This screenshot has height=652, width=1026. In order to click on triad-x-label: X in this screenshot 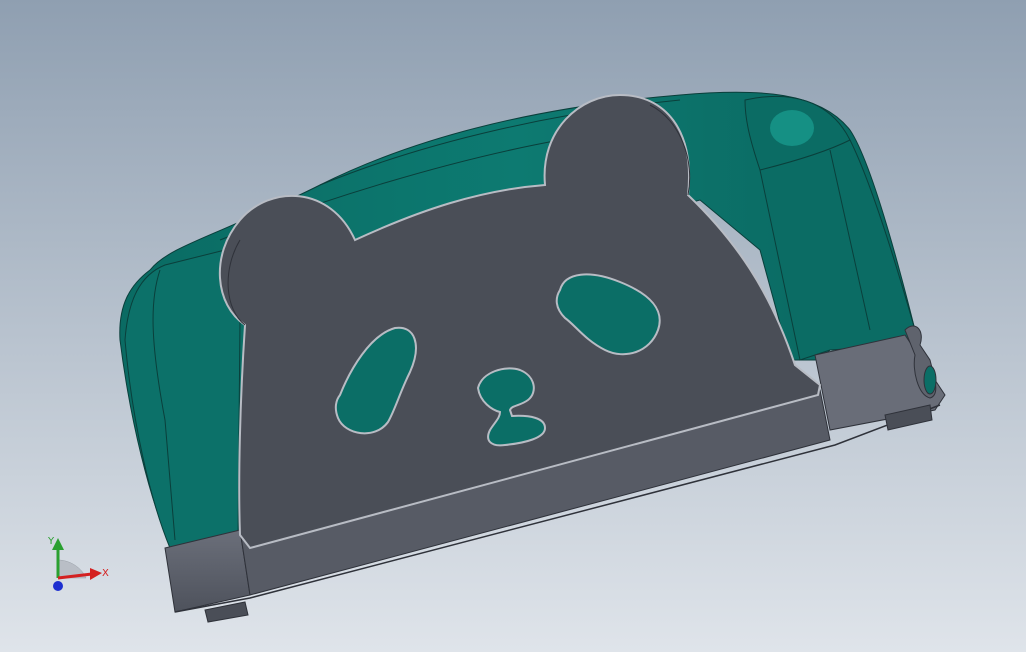, I will do `click(105, 573)`.